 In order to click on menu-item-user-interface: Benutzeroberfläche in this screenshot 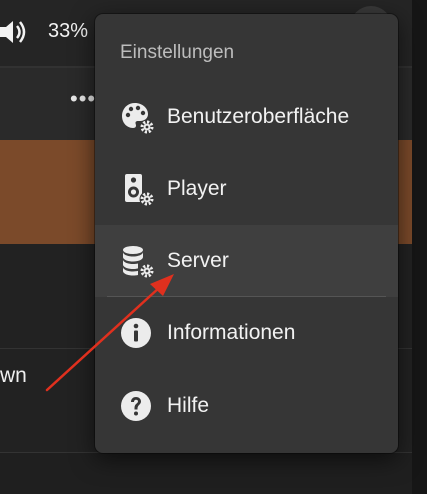, I will do `click(246, 117)`.